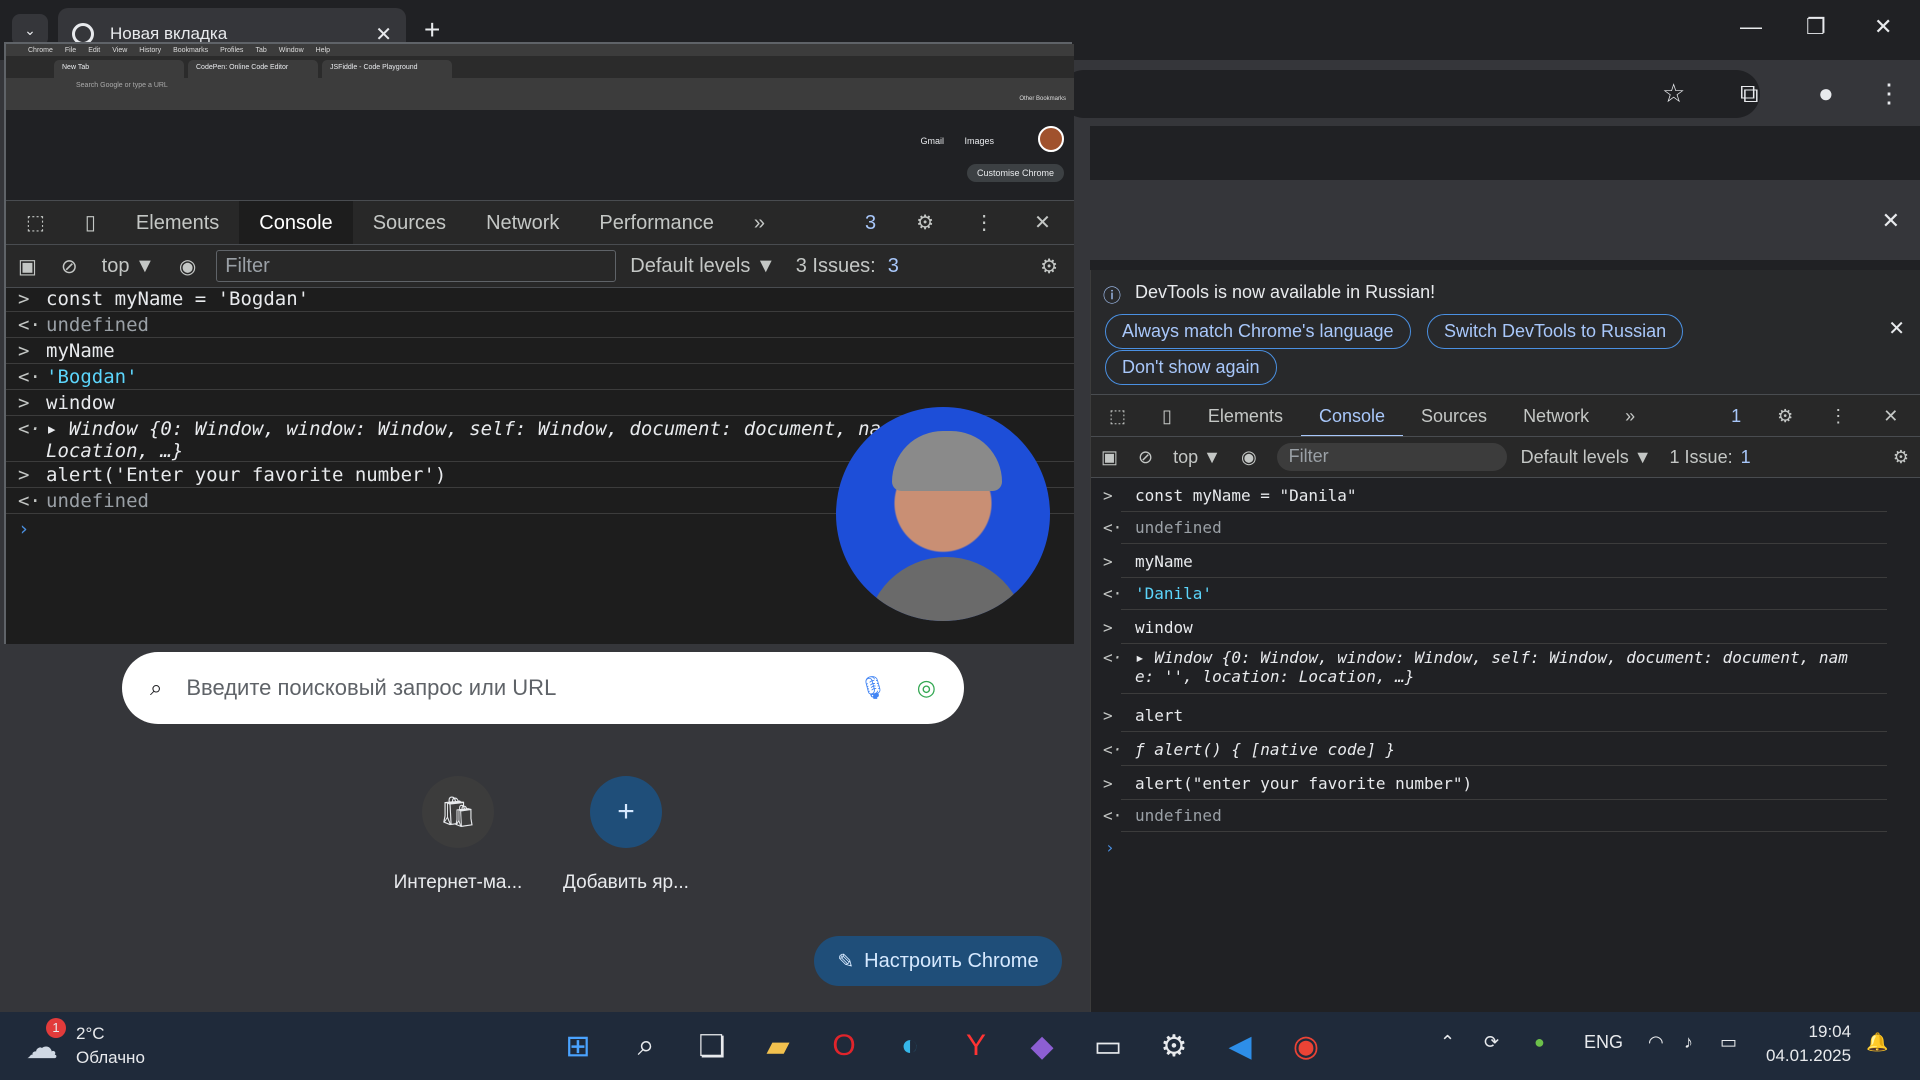  I want to click on mac-address-bar: Search Google or type a URL, so click(540, 87).